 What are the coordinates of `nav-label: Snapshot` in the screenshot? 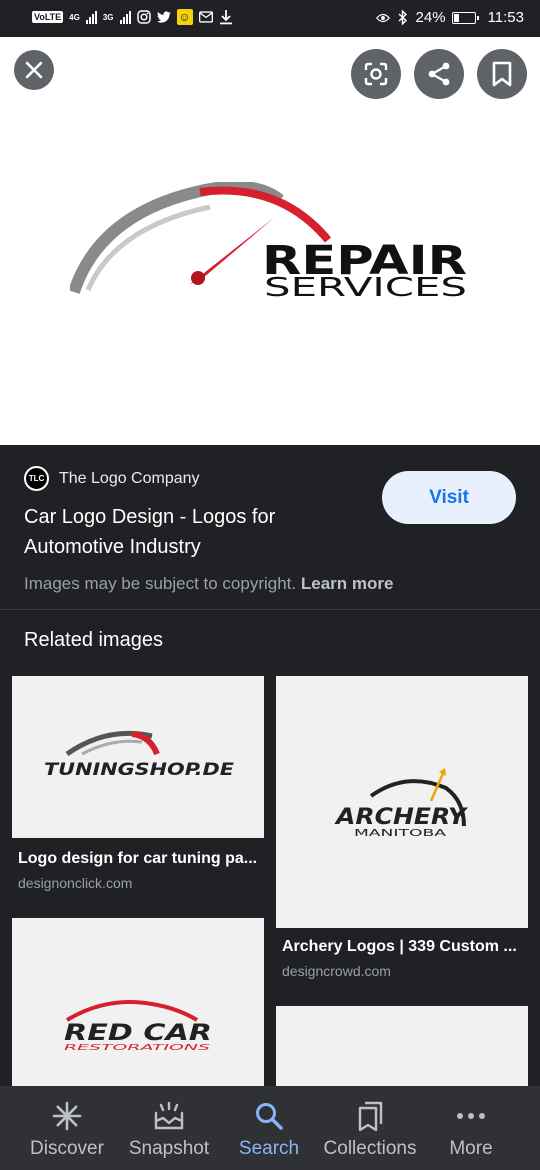 It's located at (169, 1148).